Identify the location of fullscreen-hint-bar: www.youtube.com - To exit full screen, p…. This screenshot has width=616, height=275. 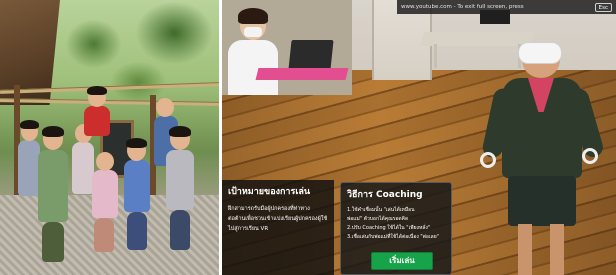
(506, 7).